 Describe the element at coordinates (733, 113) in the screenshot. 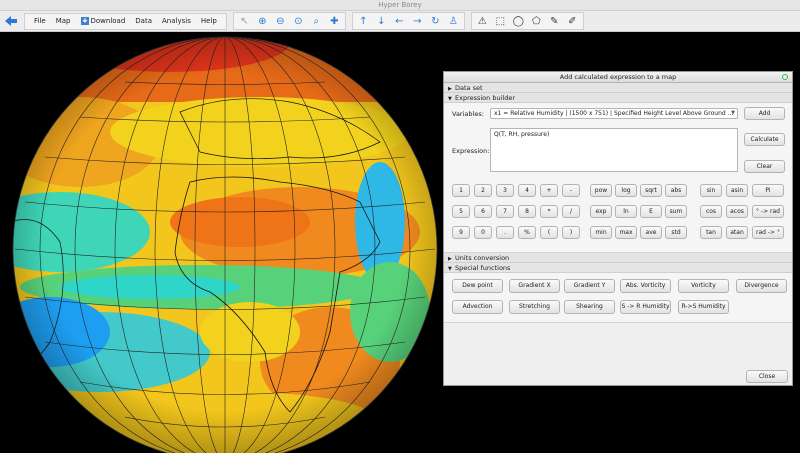

I see `combo-down-icon: ▼` at that location.